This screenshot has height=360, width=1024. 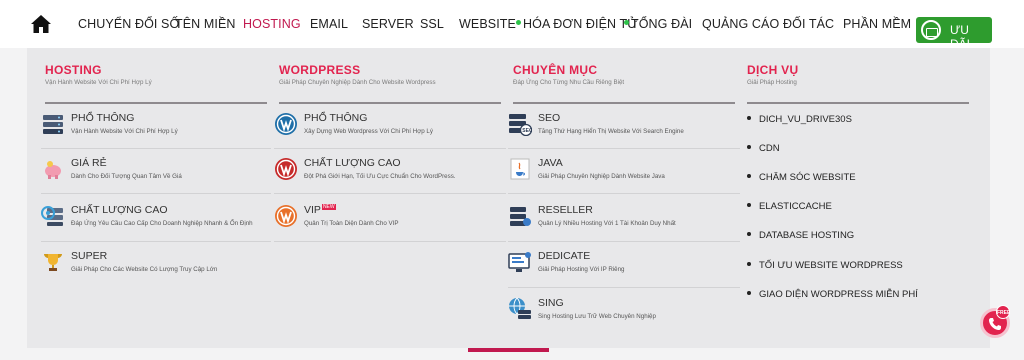 What do you see at coordinates (520, 169) in the screenshot?
I see `java-icon` at bounding box center [520, 169].